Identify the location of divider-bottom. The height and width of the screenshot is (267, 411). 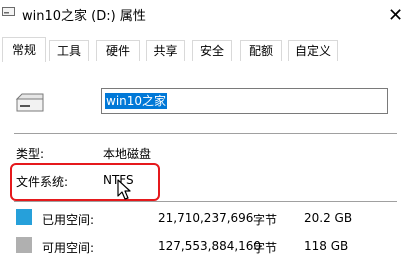
(205, 201).